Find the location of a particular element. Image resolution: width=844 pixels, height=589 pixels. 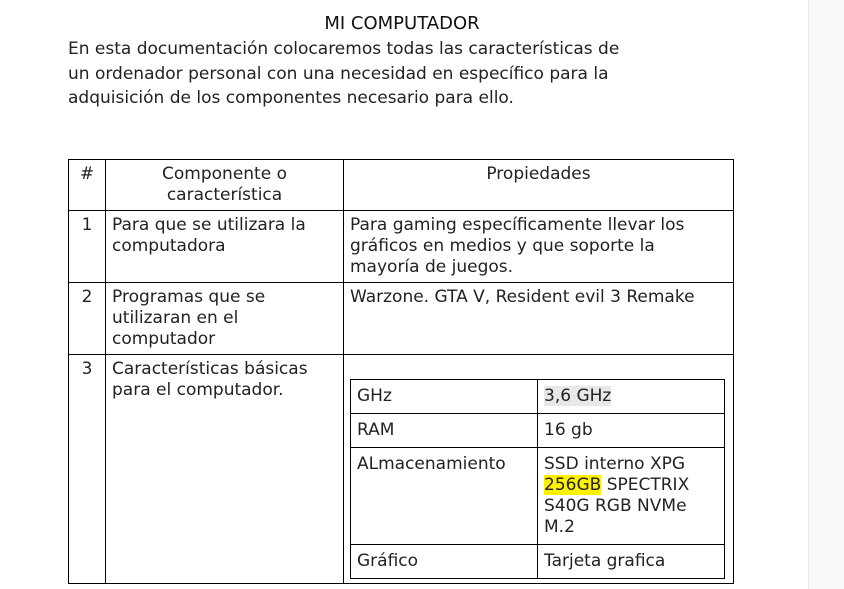

document-title: MI COMPUTADOR is located at coordinates (402, 23).